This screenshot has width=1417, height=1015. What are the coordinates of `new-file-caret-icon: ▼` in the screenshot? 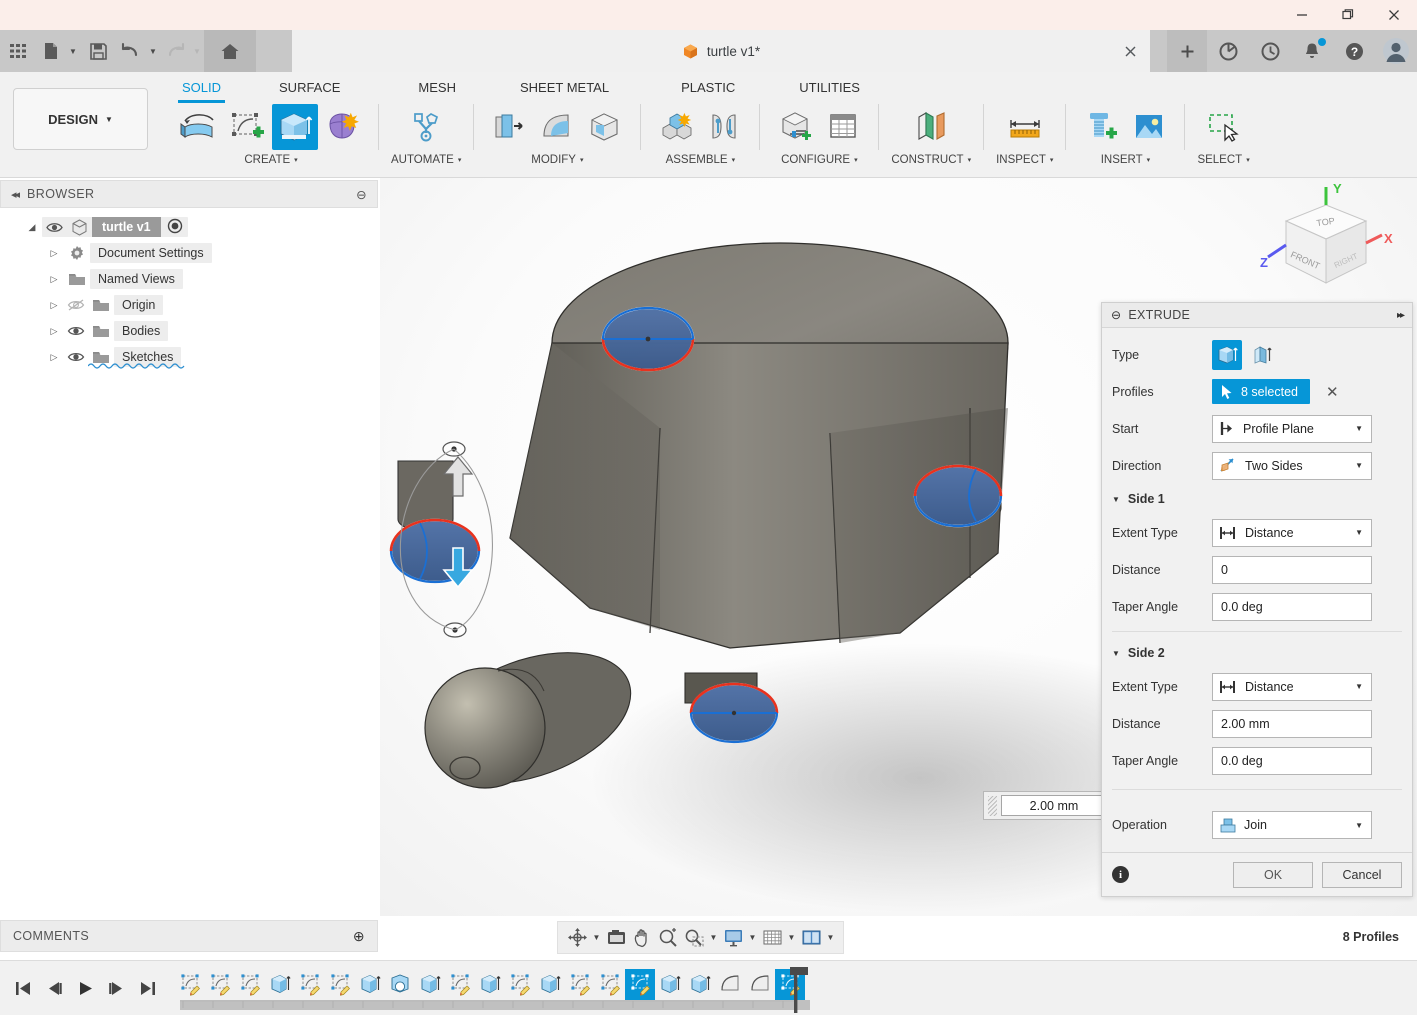 It's located at (73, 51).